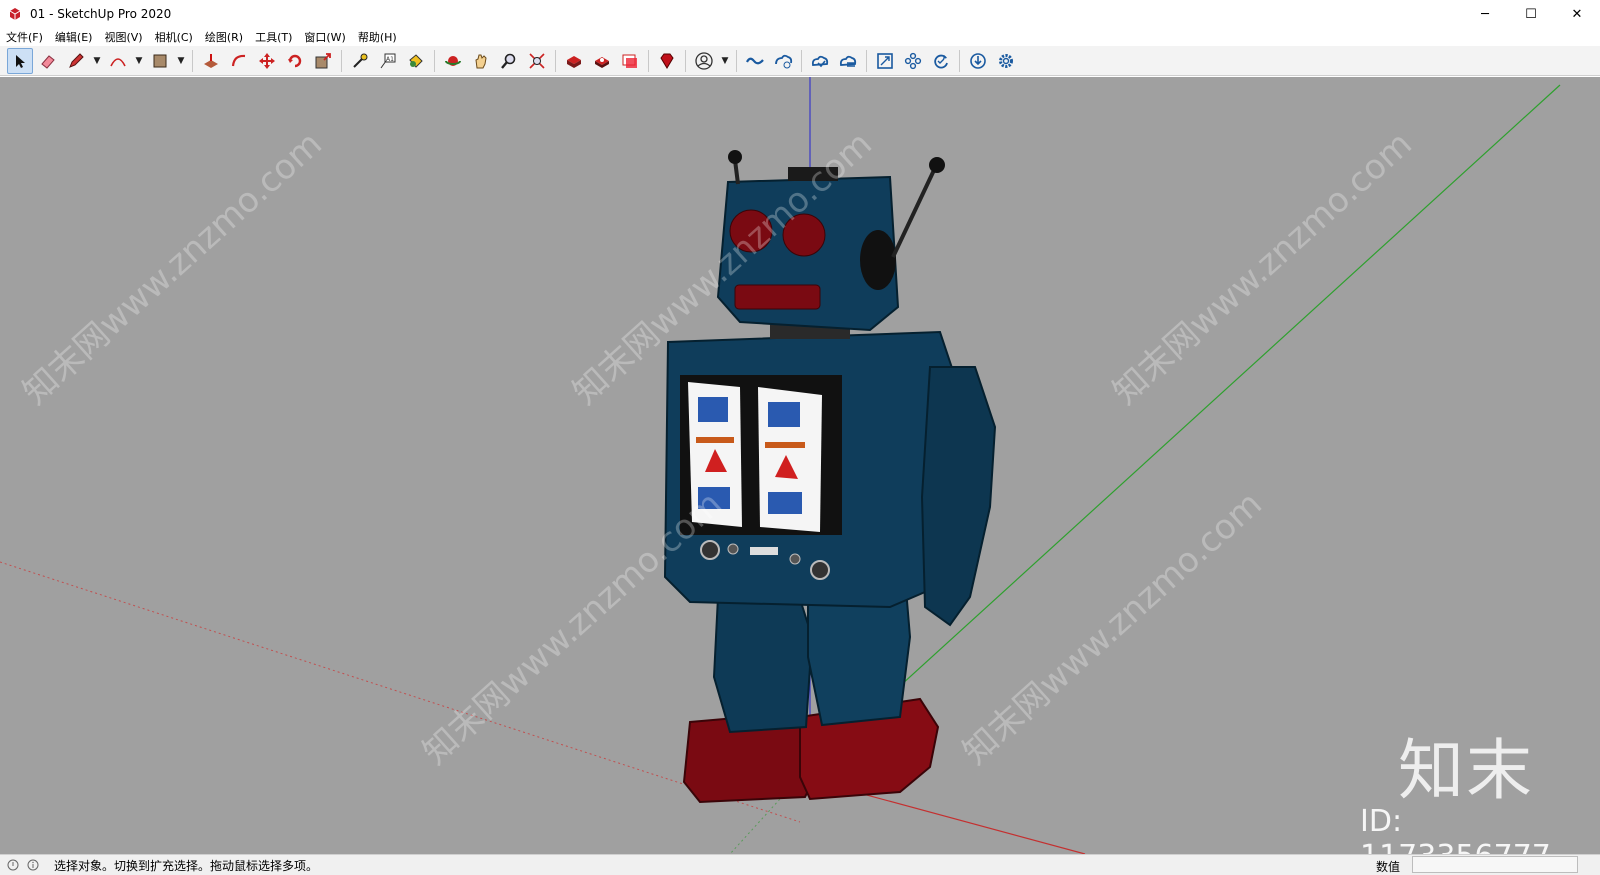  Describe the element at coordinates (800, 61) in the screenshot. I see `main-toolbar: ▼ ▼ ▼ A1 ▼` at that location.